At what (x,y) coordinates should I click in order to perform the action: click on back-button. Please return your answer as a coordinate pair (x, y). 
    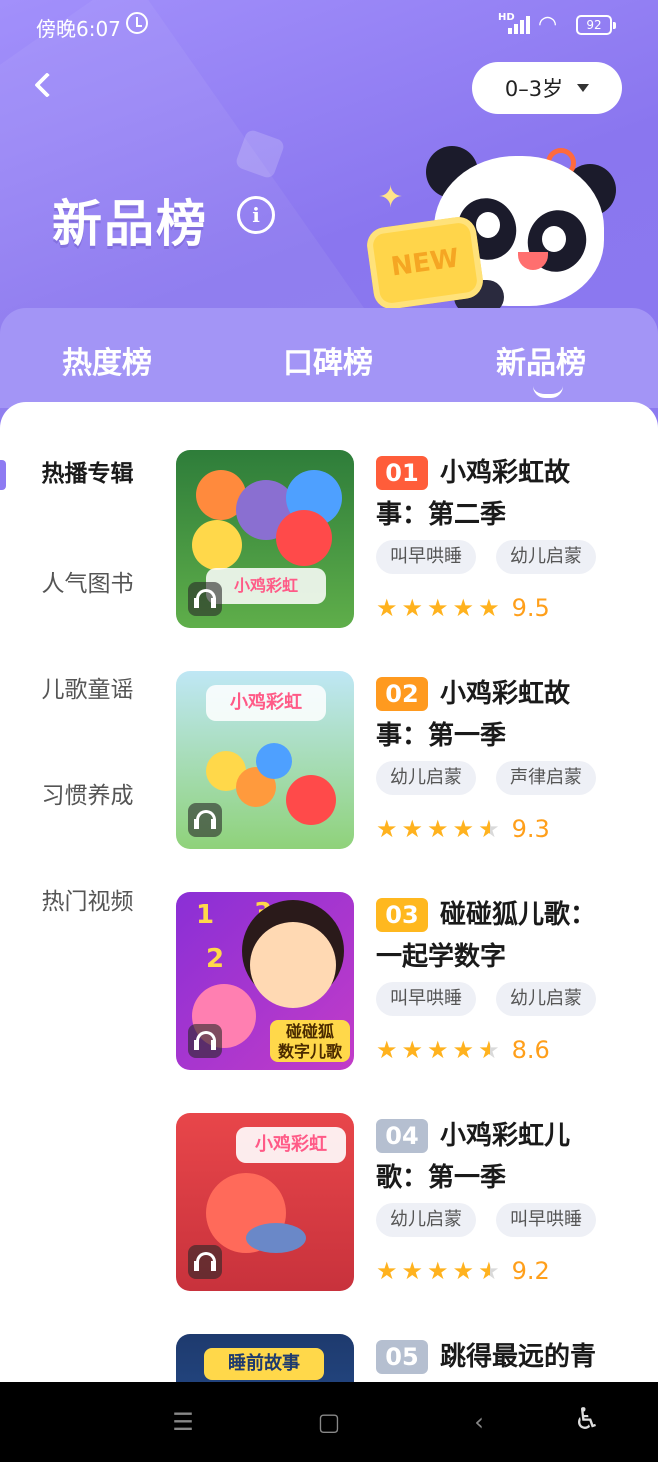
    Looking at the image, I should click on (46, 88).